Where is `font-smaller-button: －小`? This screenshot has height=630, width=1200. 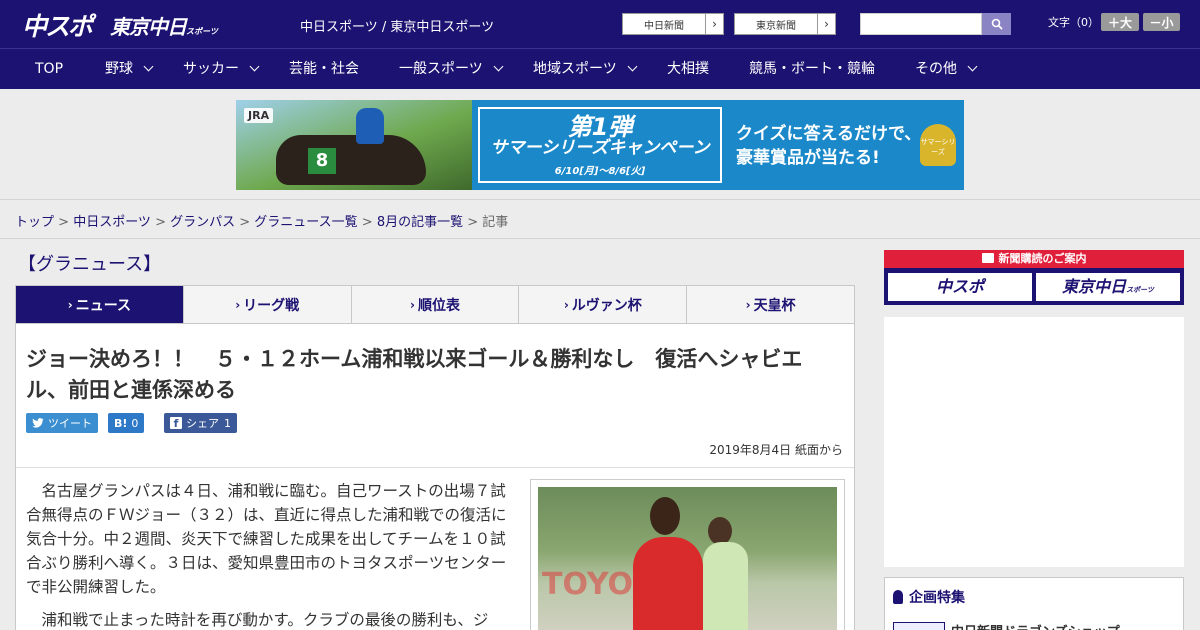 font-smaller-button: －小 is located at coordinates (1161, 22).